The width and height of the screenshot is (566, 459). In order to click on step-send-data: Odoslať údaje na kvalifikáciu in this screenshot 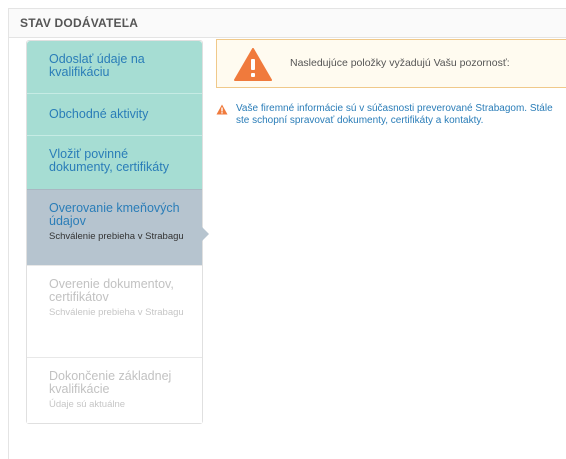, I will do `click(114, 67)`.